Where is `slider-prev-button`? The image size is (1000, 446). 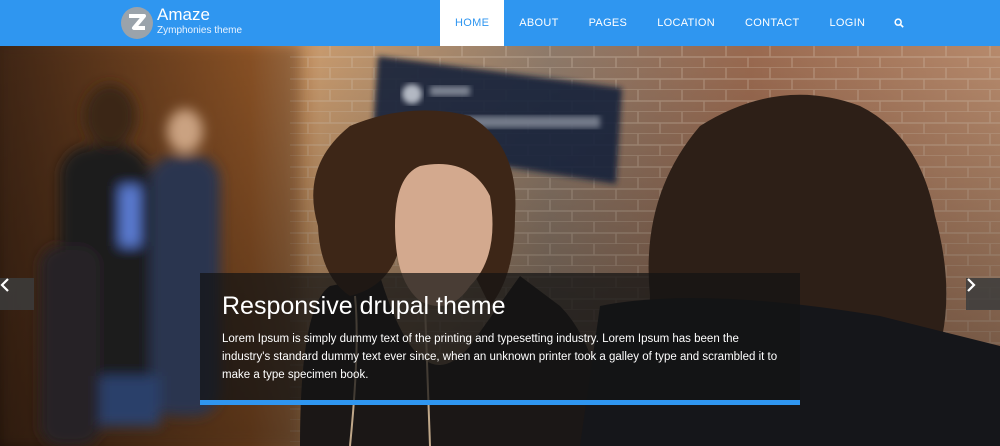
slider-prev-button is located at coordinates (17, 294).